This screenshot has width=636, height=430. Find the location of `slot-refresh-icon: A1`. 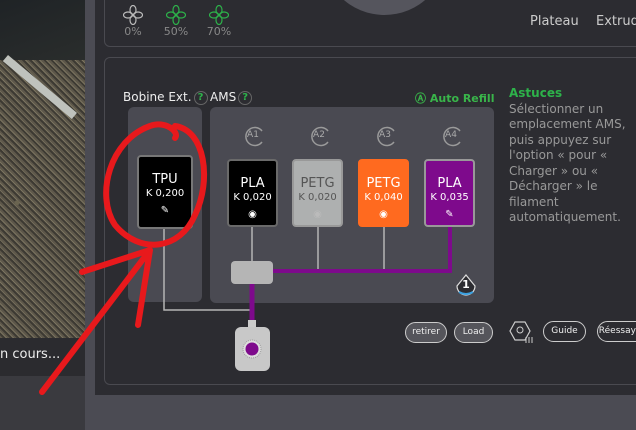

slot-refresh-icon: A1 is located at coordinates (253, 136).